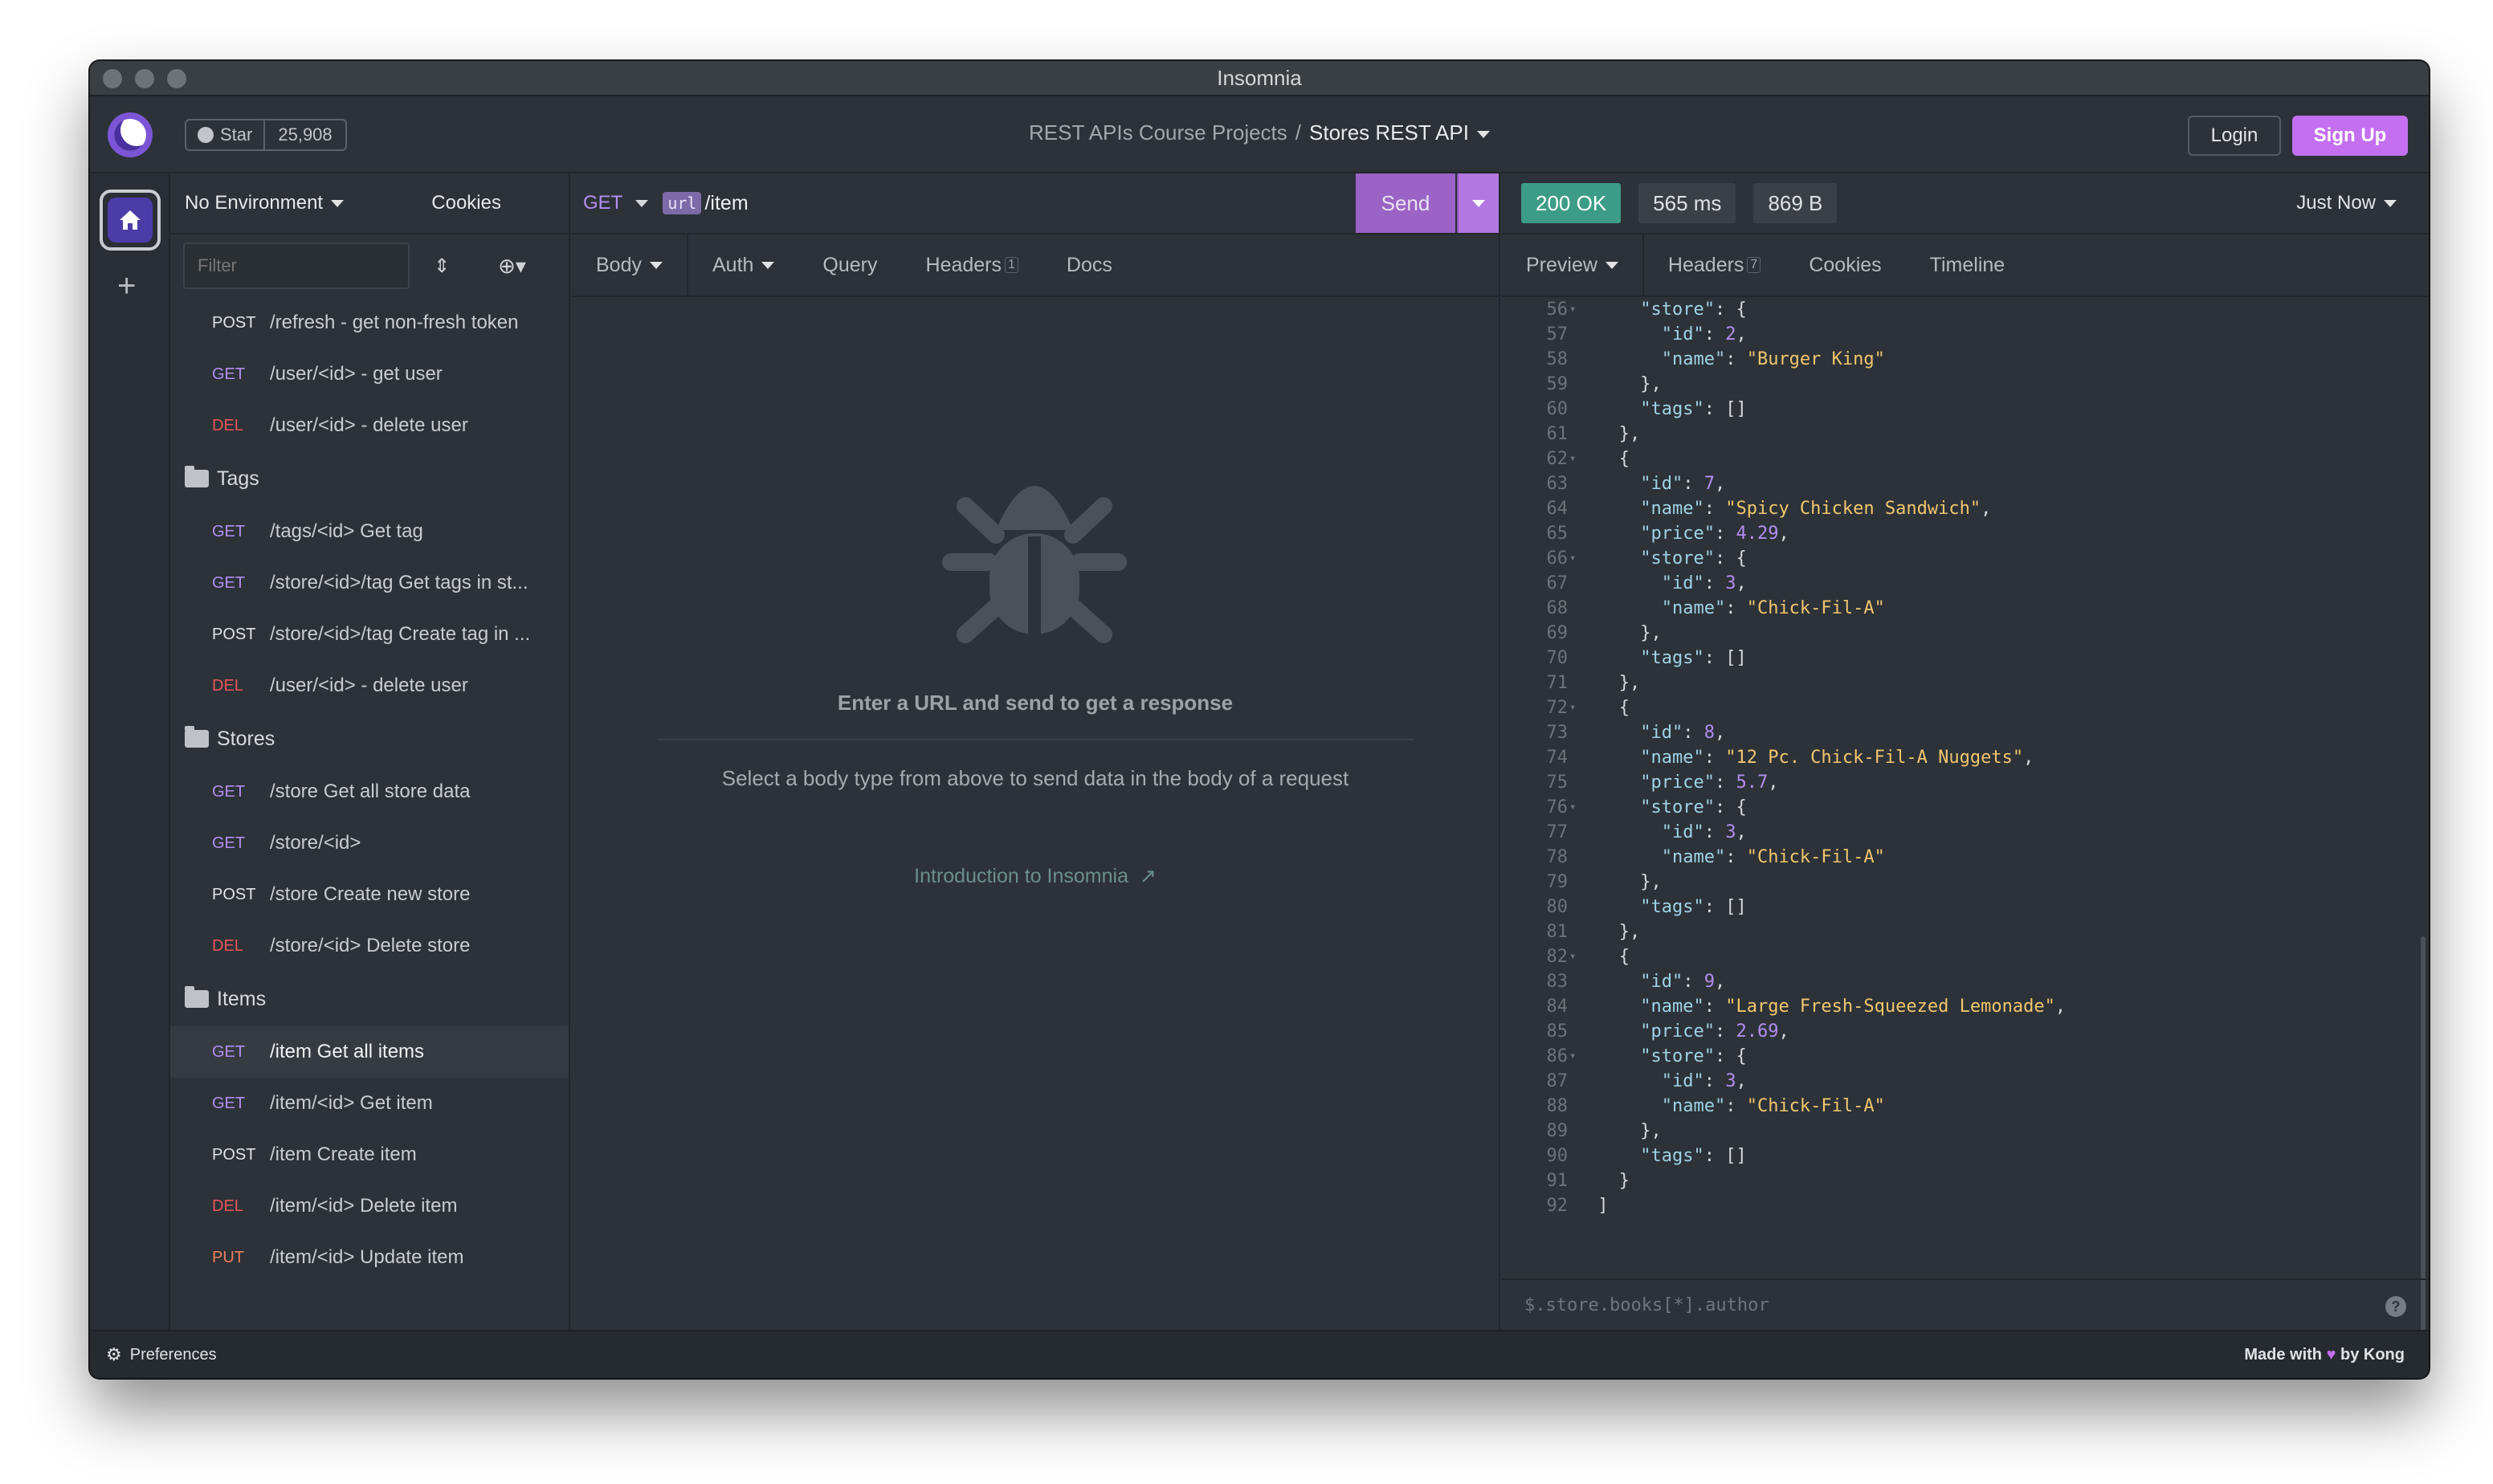  What do you see at coordinates (2325, 1355) in the screenshot?
I see `made-with-kong: Made with ♥ by Kong` at bounding box center [2325, 1355].